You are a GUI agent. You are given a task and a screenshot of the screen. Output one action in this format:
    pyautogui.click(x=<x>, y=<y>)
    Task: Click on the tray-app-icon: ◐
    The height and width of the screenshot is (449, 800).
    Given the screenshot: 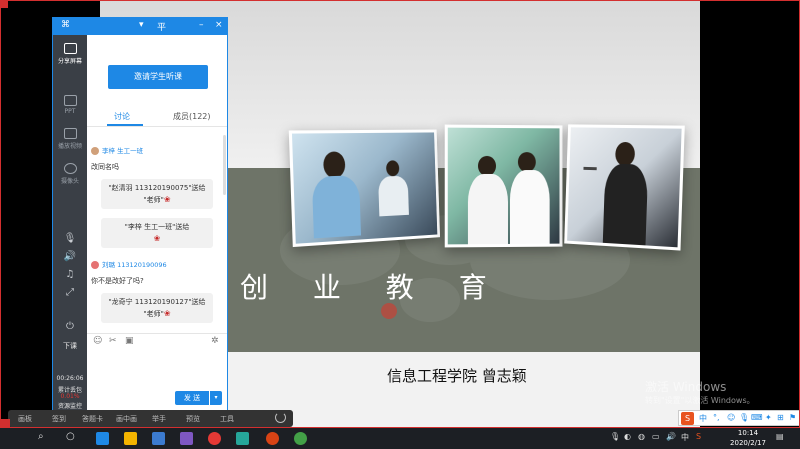 What is the action you would take?
    pyautogui.click(x=627, y=436)
    